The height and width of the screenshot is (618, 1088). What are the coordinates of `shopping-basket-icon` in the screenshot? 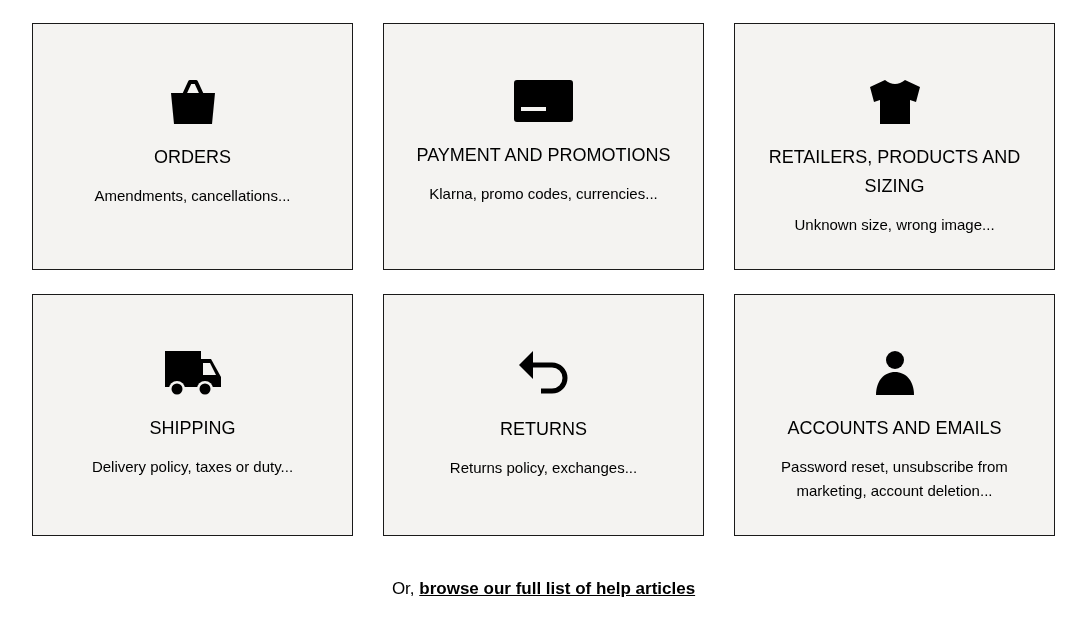 It's located at (192, 102).